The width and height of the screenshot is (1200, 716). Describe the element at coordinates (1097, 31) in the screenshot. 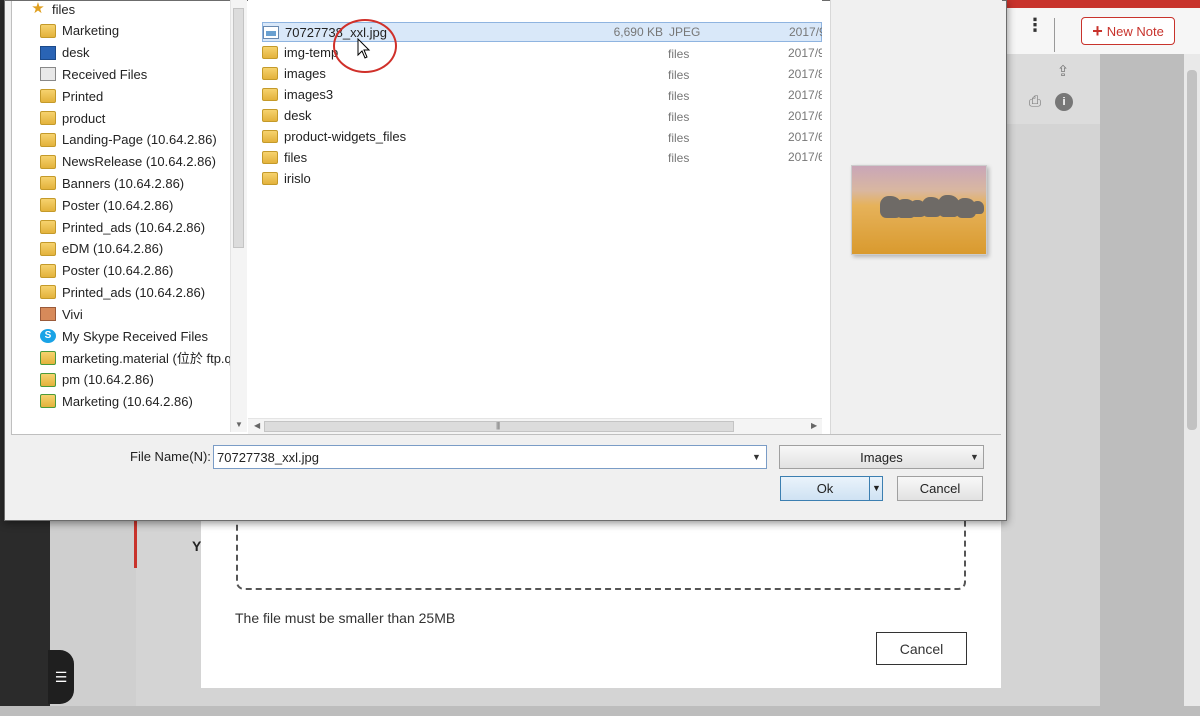

I see `plus-icon: +` at that location.